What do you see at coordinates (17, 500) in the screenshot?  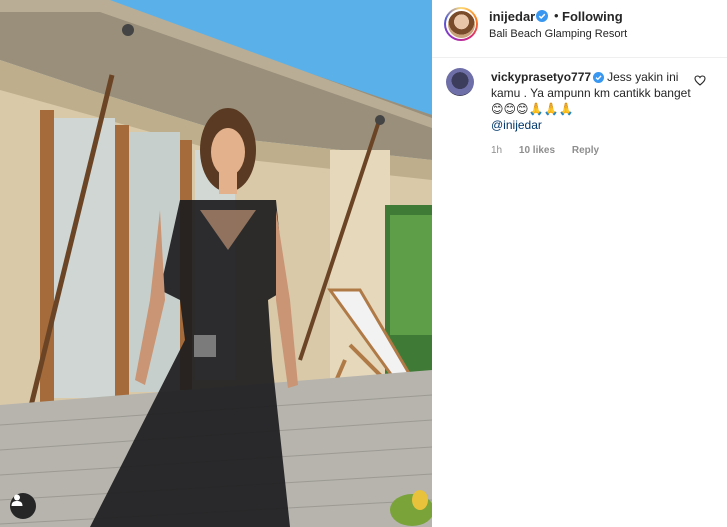 I see `user-tag-icon` at bounding box center [17, 500].